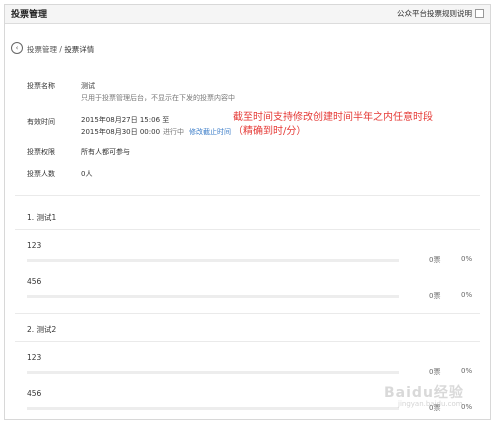 This screenshot has height=426, width=500. What do you see at coordinates (29, 15) in the screenshot?
I see `panel-title: 投票管理` at bounding box center [29, 15].